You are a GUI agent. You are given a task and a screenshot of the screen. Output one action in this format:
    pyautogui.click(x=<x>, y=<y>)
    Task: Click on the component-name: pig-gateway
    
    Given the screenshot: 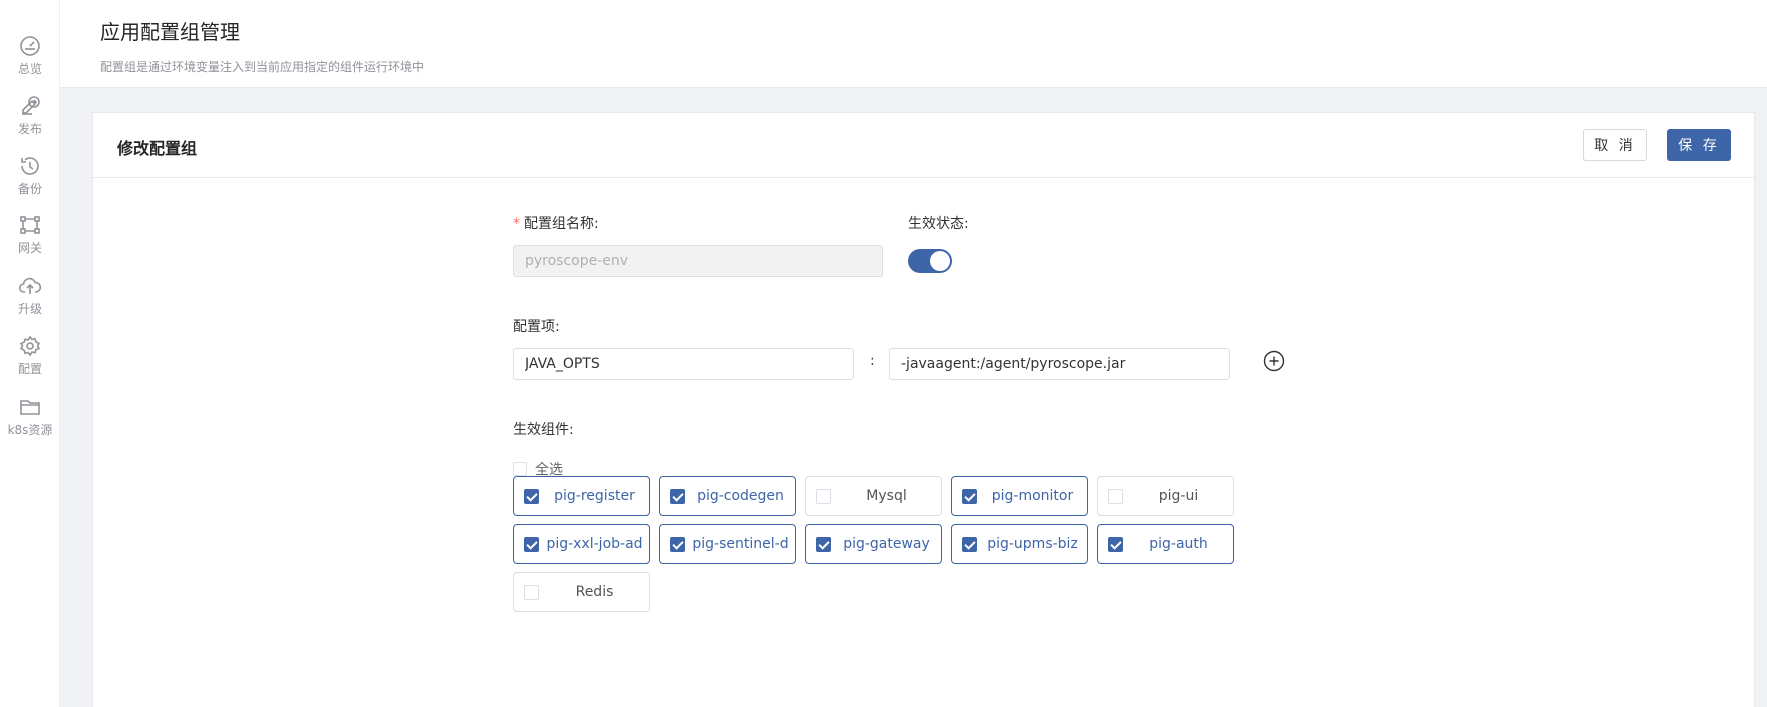 What is the action you would take?
    pyautogui.click(x=886, y=544)
    